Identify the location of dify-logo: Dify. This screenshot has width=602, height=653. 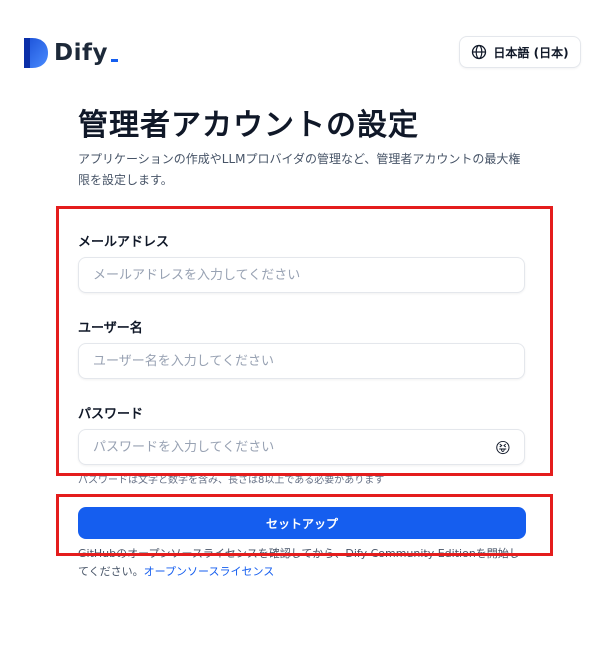
(71, 53).